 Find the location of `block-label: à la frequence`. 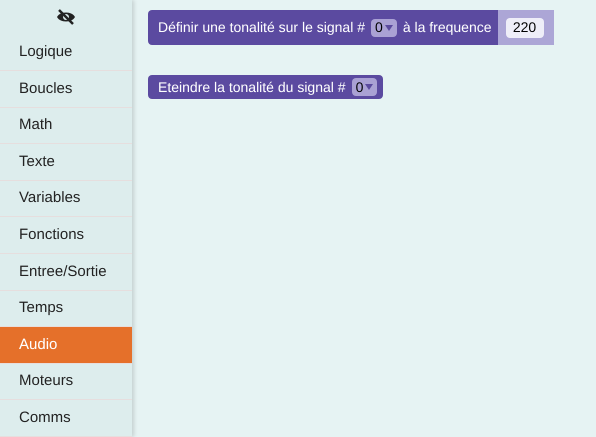

block-label: à la frequence is located at coordinates (447, 27).